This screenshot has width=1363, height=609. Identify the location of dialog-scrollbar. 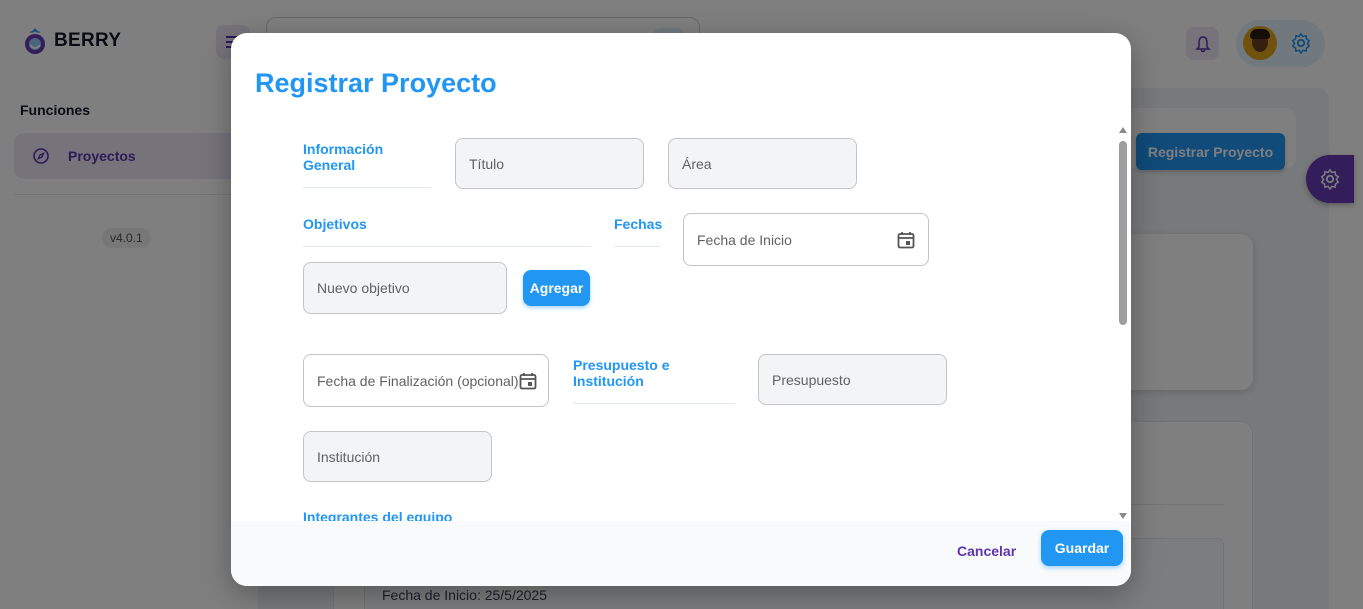
(1123, 323).